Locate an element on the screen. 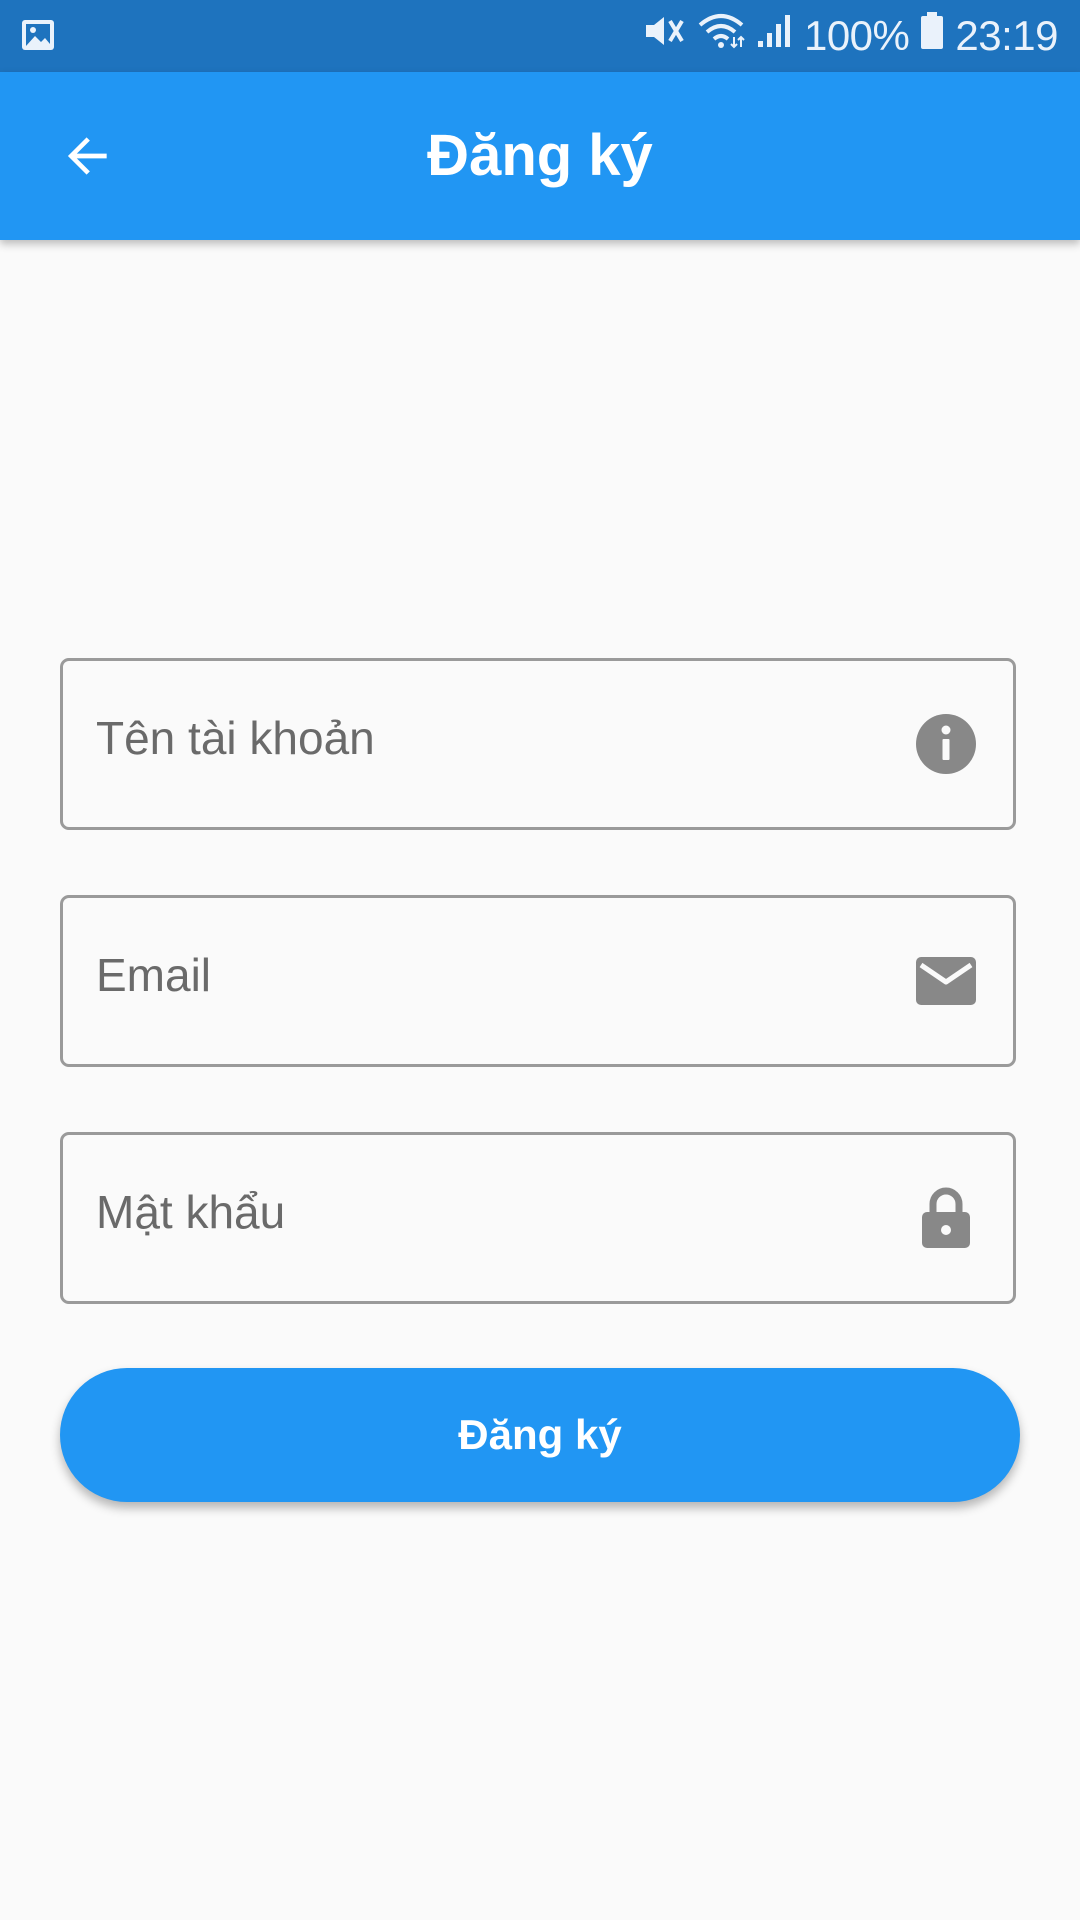 This screenshot has width=1080, height=1920. username-field is located at coordinates (538, 742).